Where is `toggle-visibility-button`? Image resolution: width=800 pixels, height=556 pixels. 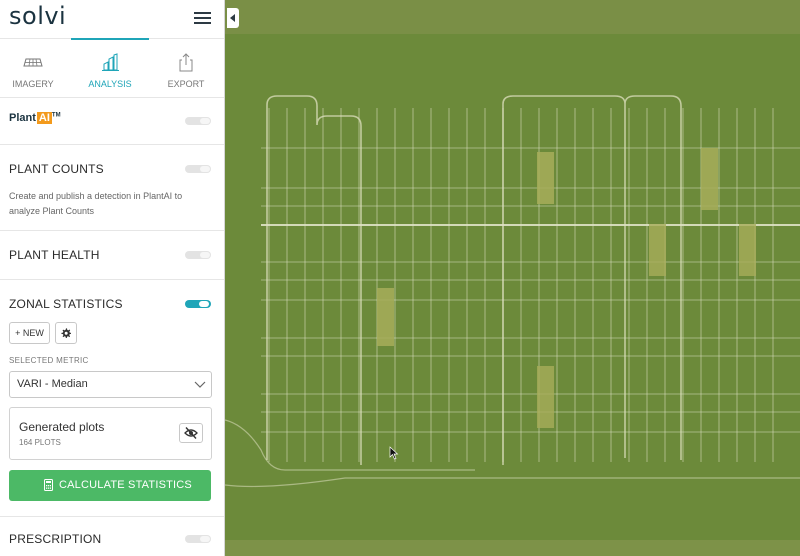
toggle-visibility-button is located at coordinates (191, 433).